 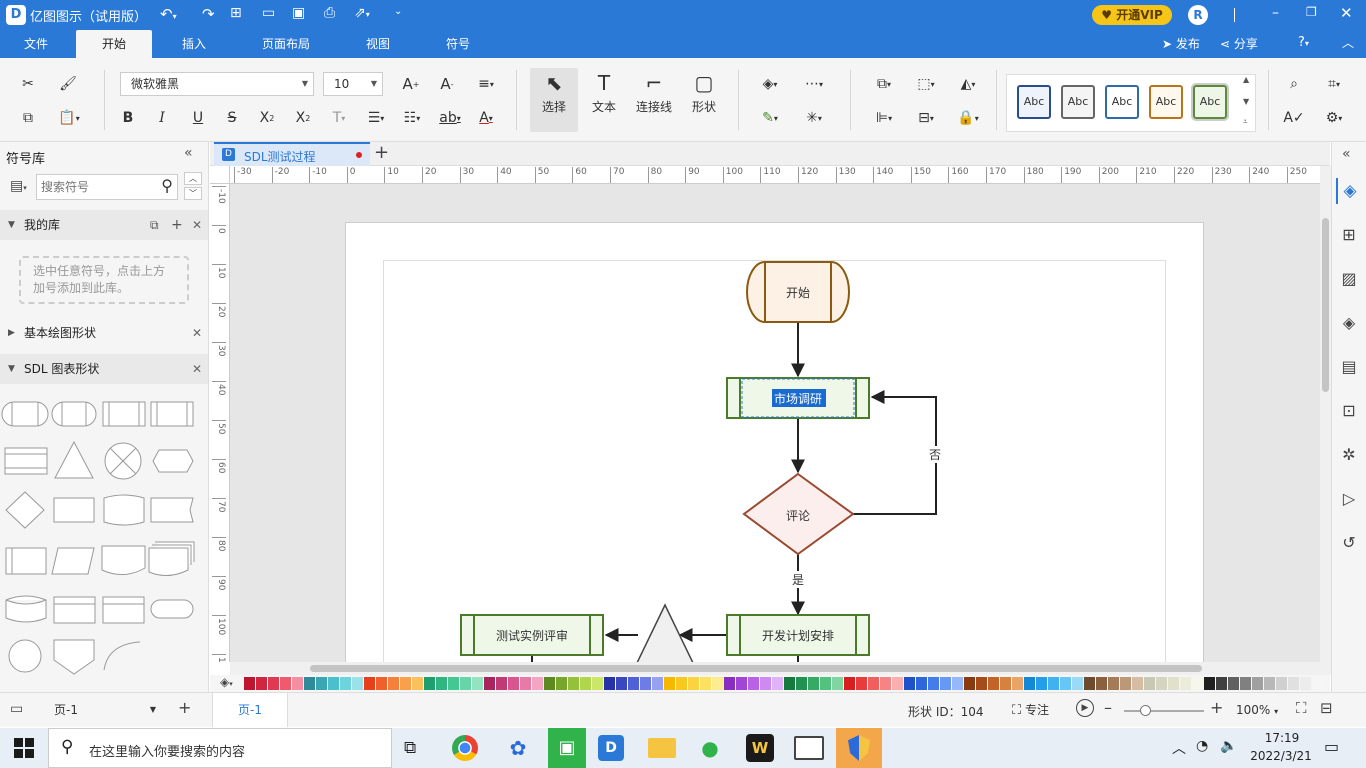 I want to click on publish-button: ➤ 发布, so click(x=1181, y=43).